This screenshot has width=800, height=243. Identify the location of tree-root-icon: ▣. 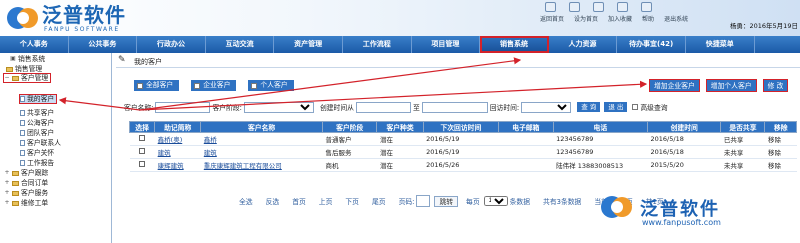
(13, 58).